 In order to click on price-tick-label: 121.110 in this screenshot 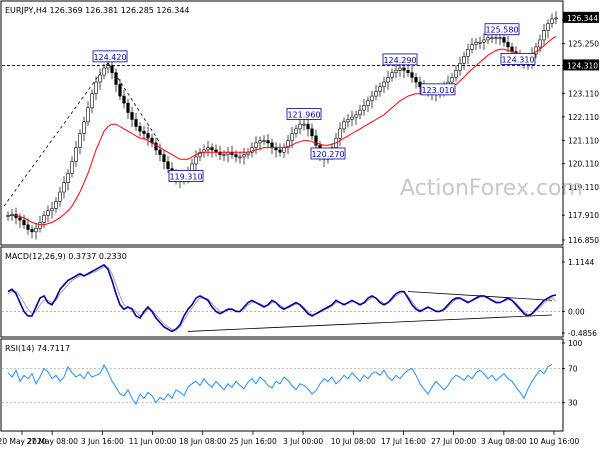, I will do `click(583, 140)`.